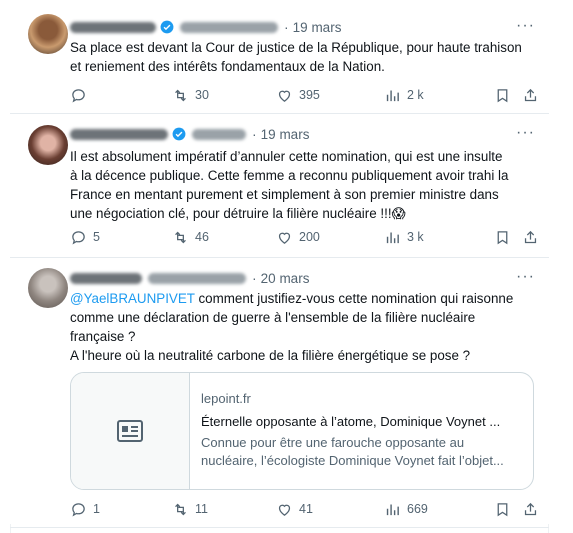 The height and width of the screenshot is (533, 573). I want to click on card-domain: lepoint.fr, so click(226, 398).